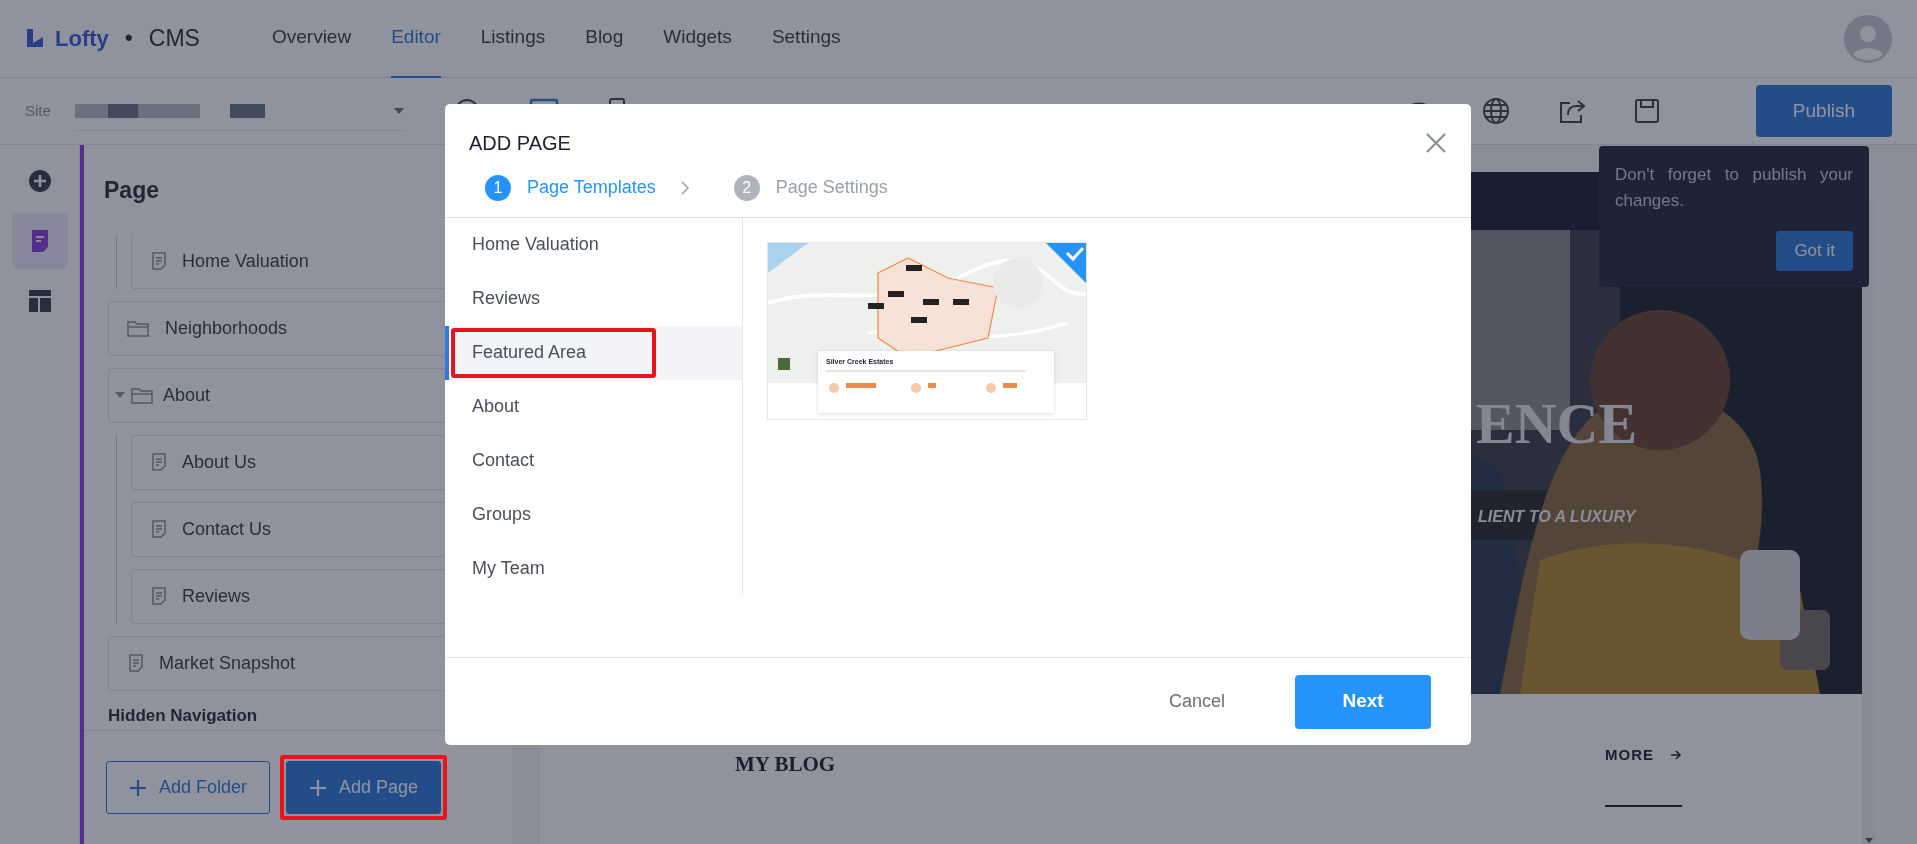 This screenshot has width=1917, height=844. Describe the element at coordinates (806, 40) in the screenshot. I see `nav-tab: Settings` at that location.